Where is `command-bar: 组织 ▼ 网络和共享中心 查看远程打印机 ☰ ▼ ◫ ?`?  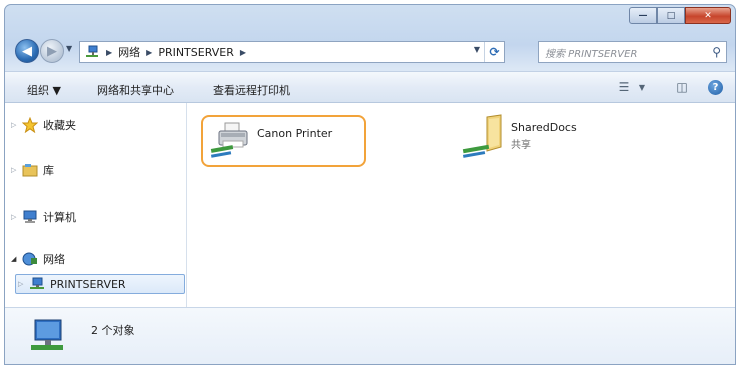
command-bar: 组织 ▼ 网络和共享中心 查看远程打印机 ☰ ▼ ◫ ? is located at coordinates (370, 87).